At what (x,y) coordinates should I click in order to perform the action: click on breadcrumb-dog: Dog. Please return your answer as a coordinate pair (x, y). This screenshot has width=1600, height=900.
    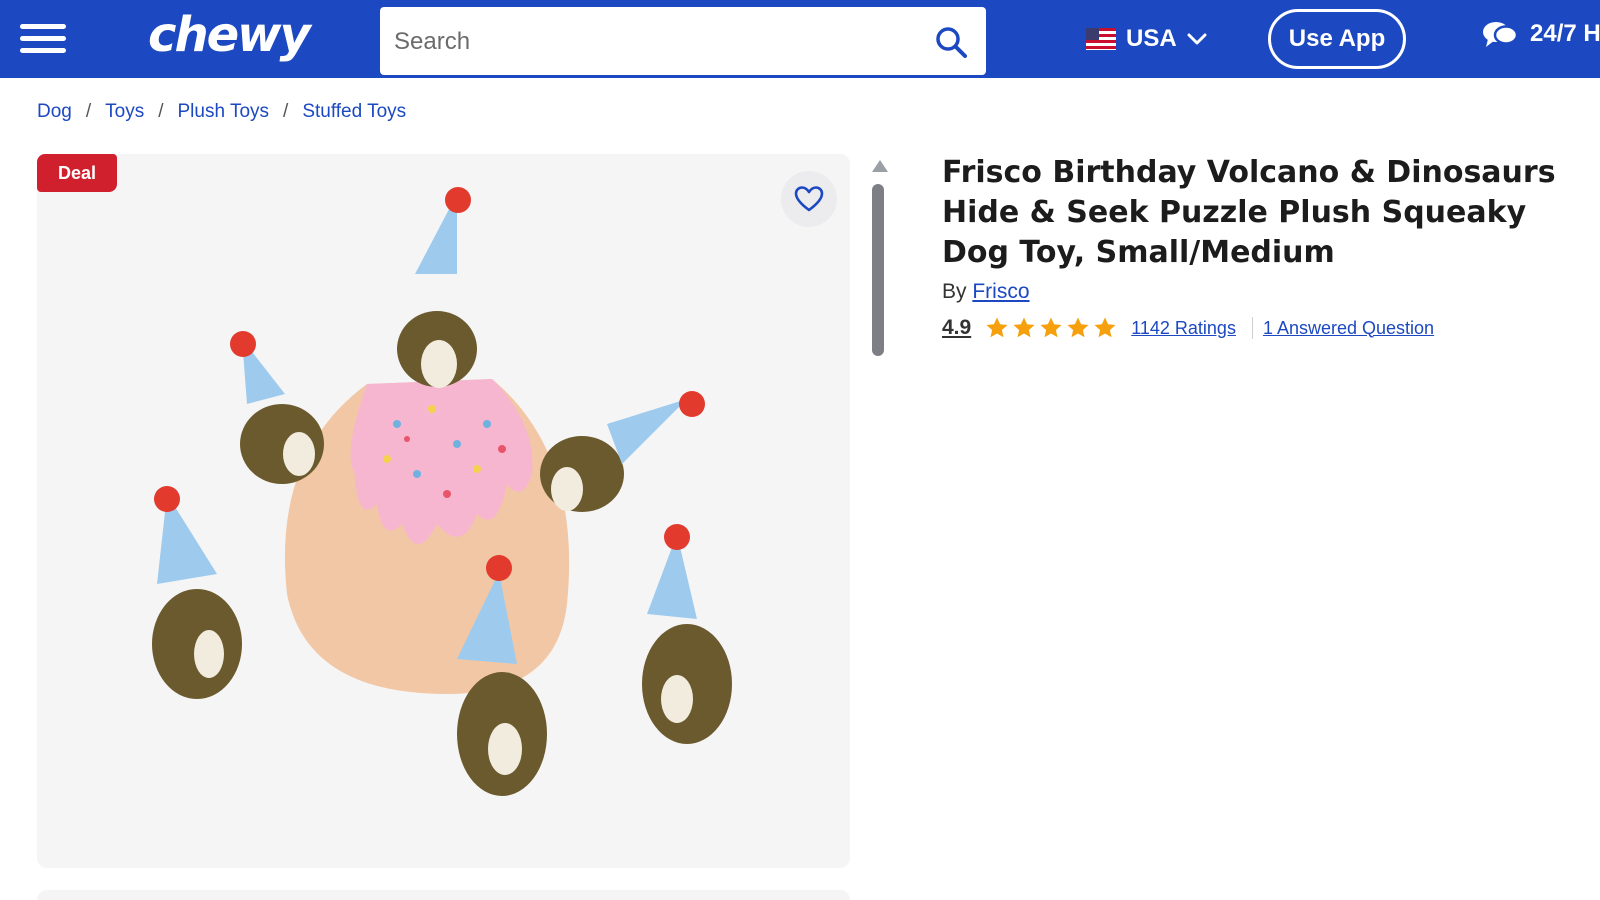
    Looking at the image, I should click on (54, 112).